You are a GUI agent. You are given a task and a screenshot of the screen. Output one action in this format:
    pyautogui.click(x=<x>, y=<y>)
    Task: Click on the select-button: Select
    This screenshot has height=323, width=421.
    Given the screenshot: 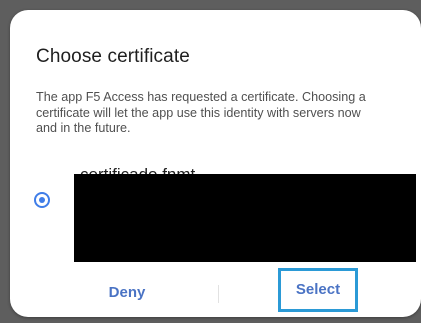 What is the action you would take?
    pyautogui.click(x=318, y=290)
    